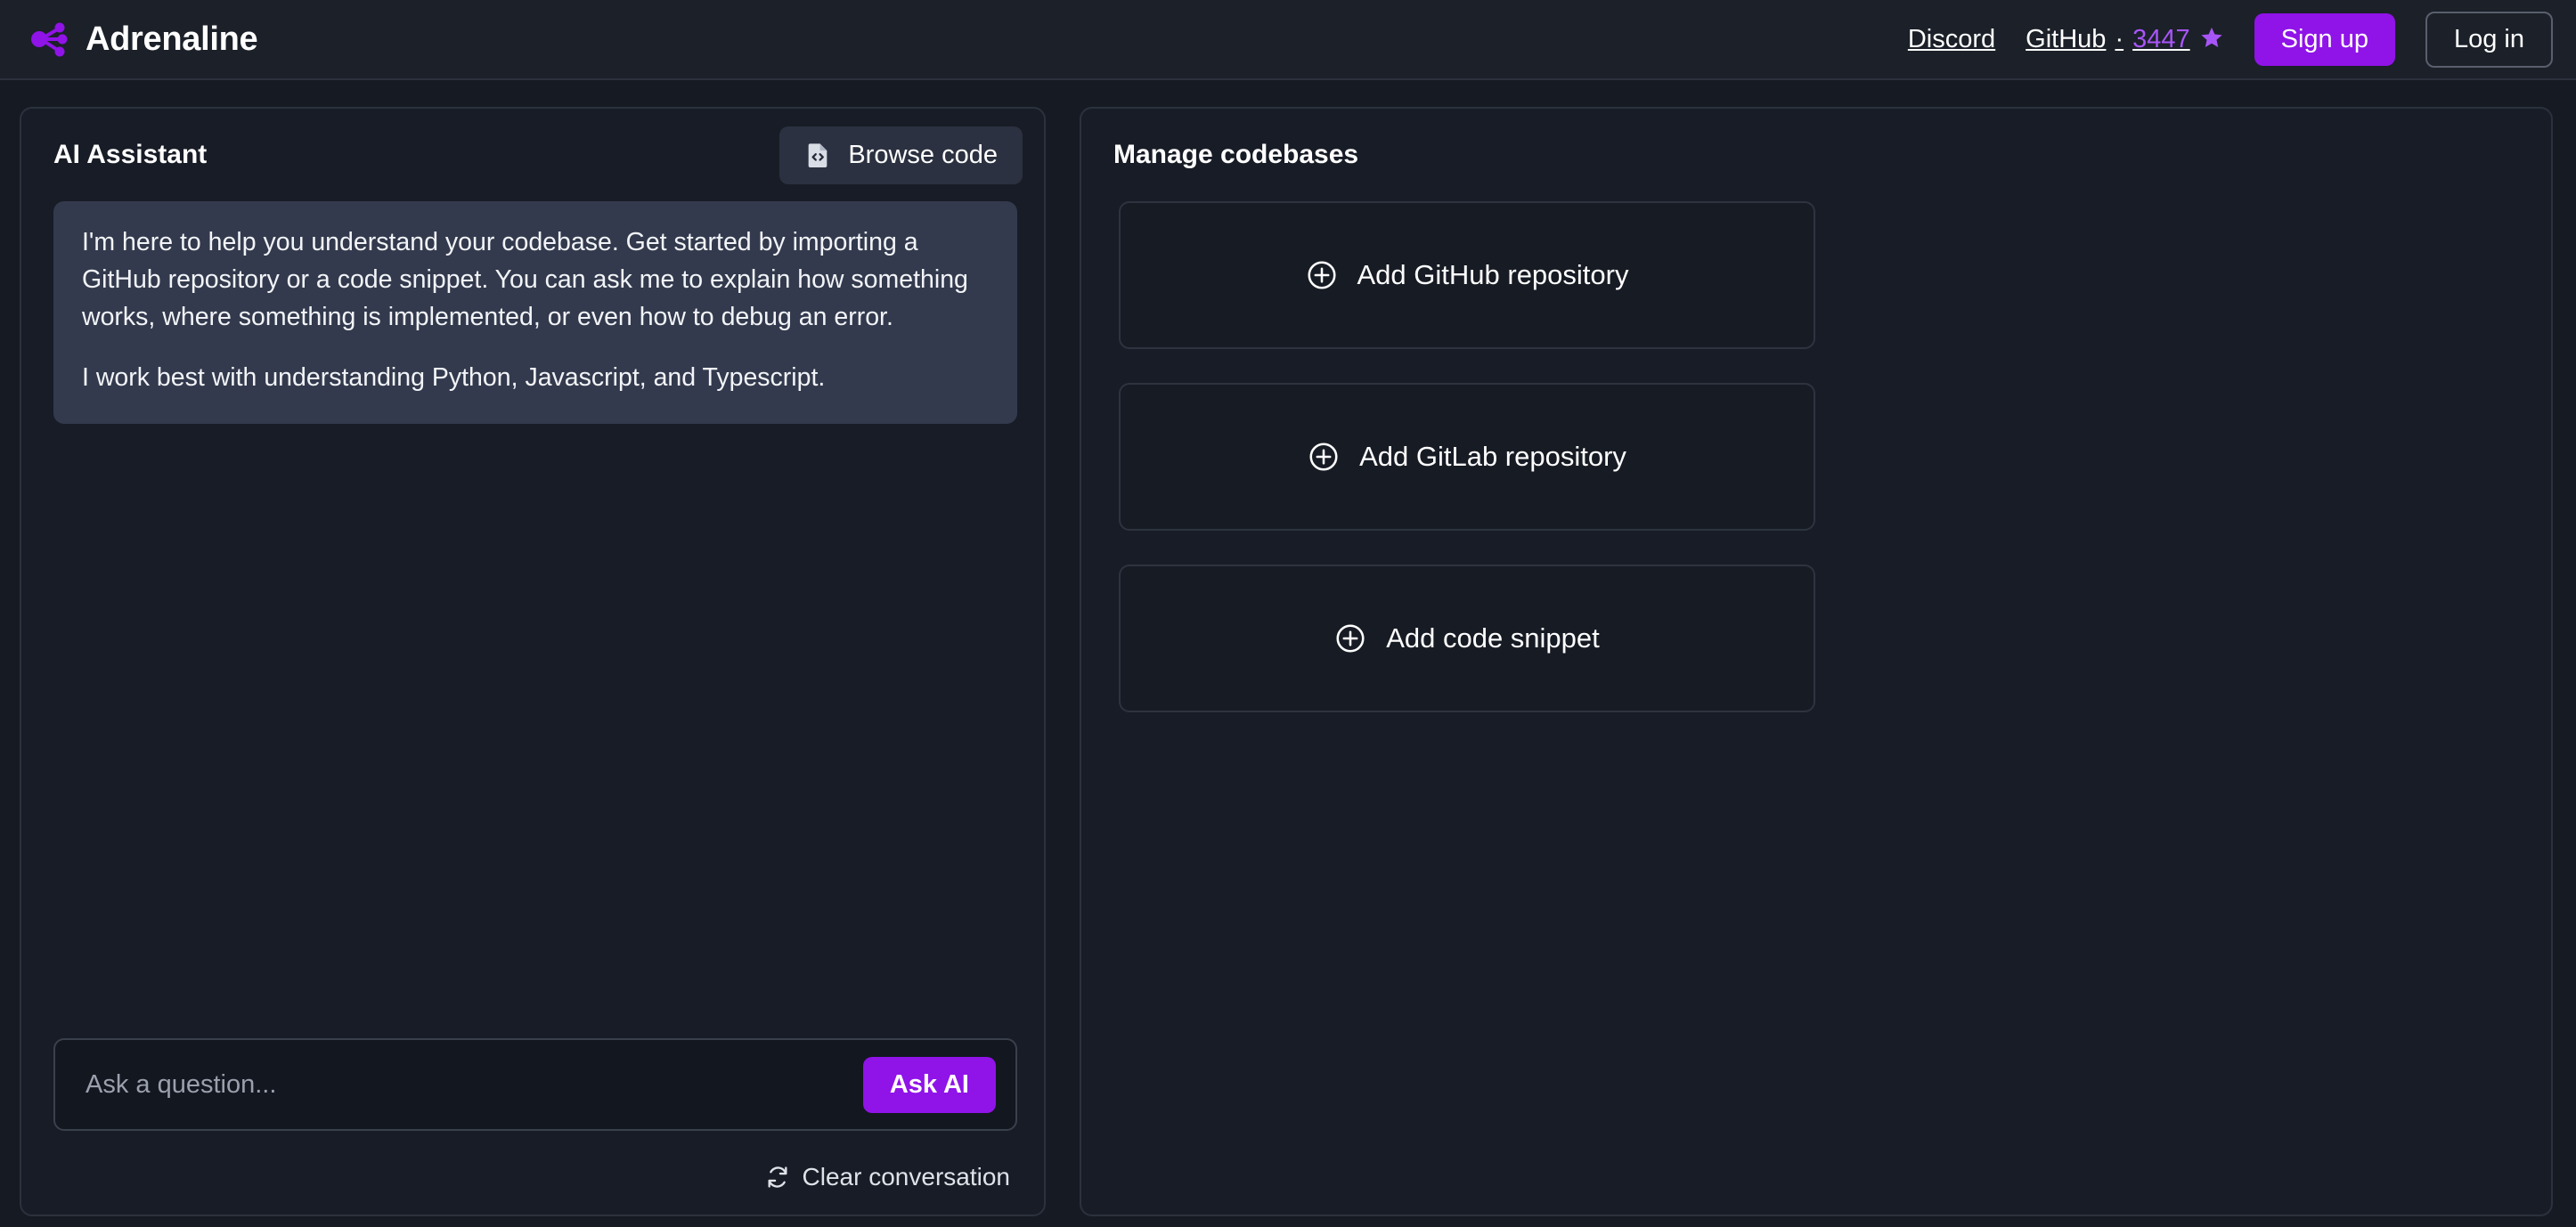 The image size is (2576, 1227). I want to click on clear-conversation-row: Clear conversation, so click(535, 1181).